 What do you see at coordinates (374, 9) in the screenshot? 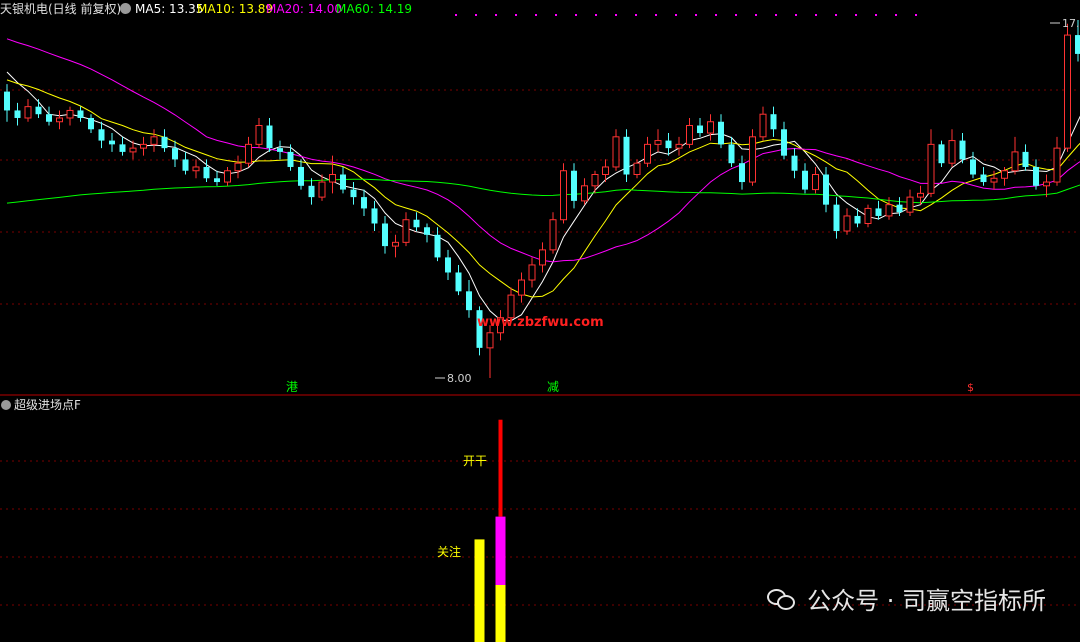
I see `ma60-label: MA60: 14.19` at bounding box center [374, 9].